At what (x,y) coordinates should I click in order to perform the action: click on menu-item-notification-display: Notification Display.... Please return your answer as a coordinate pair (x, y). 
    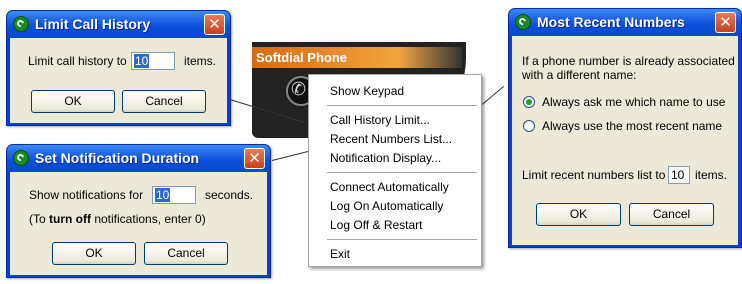
    Looking at the image, I should click on (385, 158).